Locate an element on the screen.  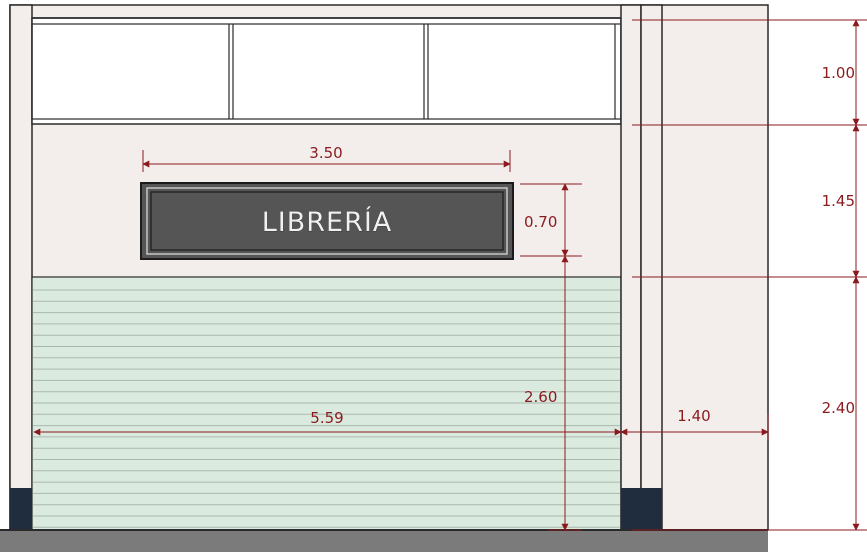
left-pilaster is located at coordinates (21, 267).